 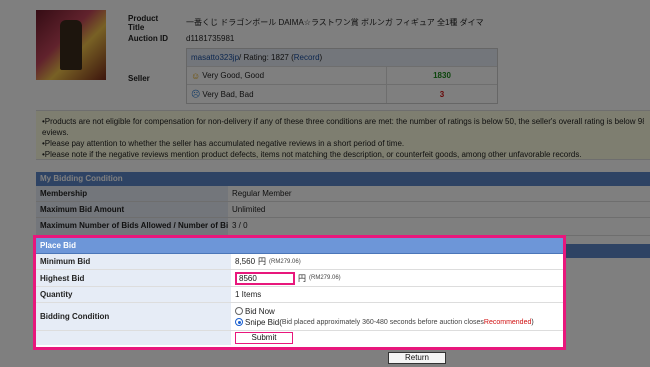 I want to click on bid-now-radio, so click(x=239, y=311).